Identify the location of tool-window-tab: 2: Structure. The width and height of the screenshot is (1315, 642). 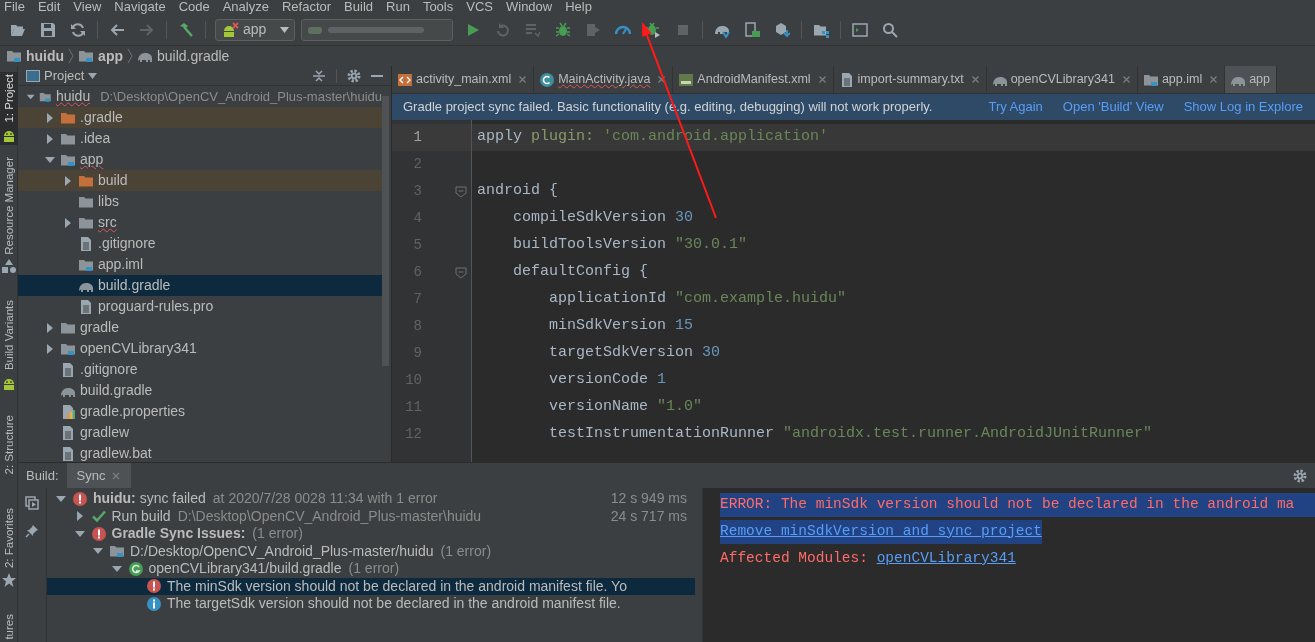
(9, 444).